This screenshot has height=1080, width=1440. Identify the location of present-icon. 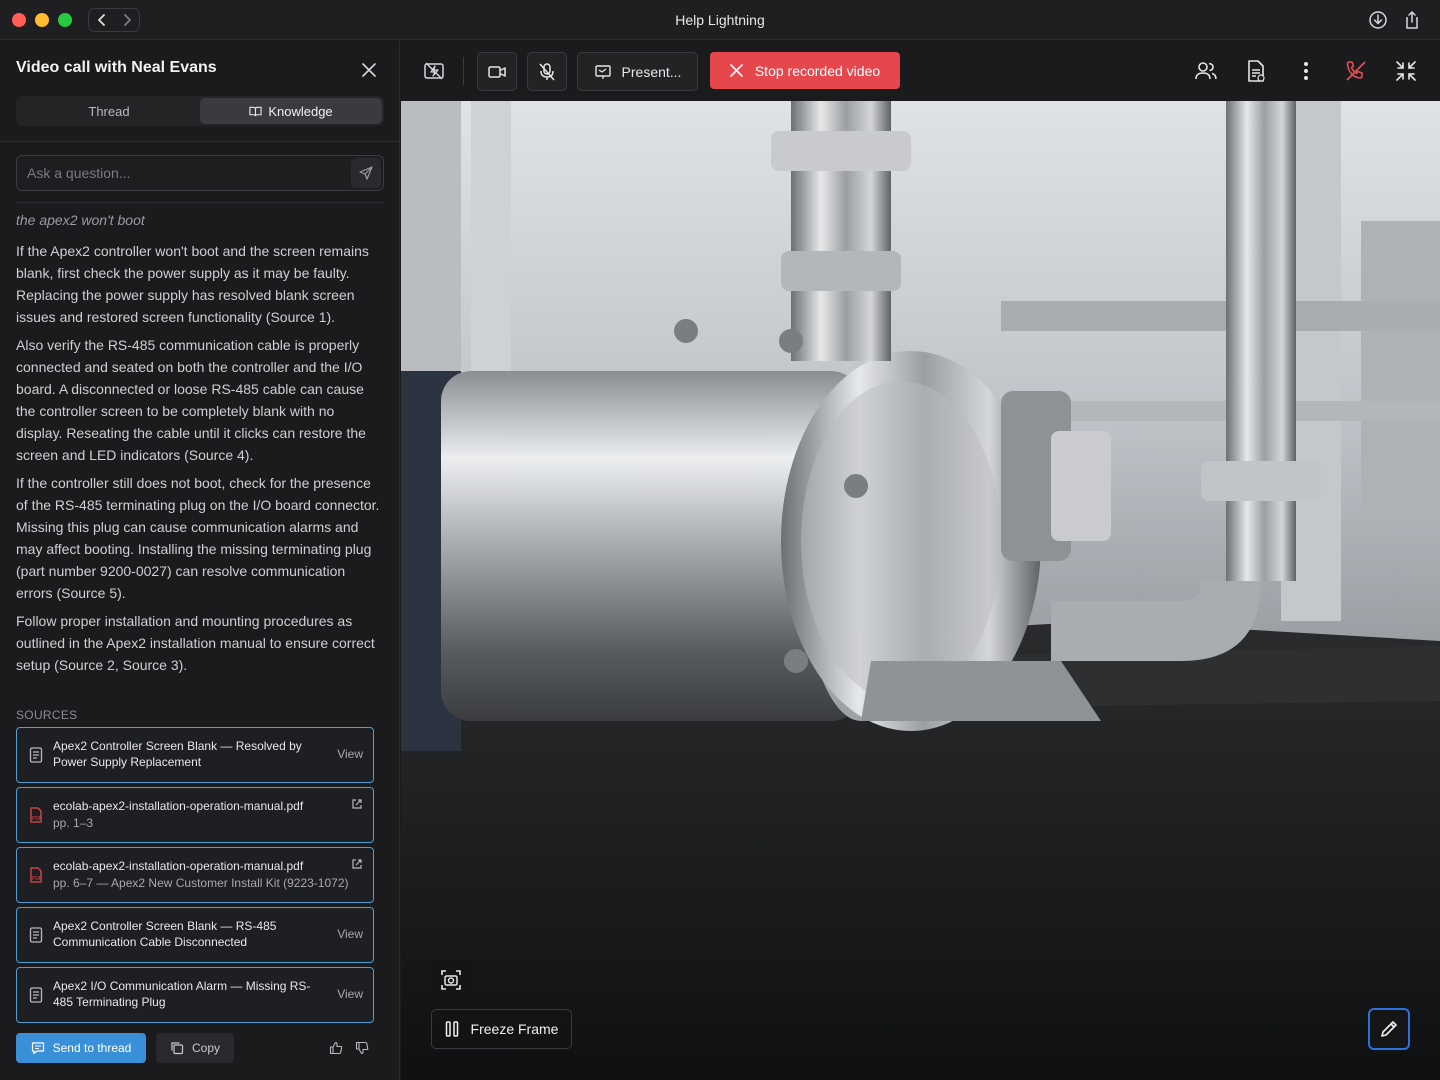
(602, 71).